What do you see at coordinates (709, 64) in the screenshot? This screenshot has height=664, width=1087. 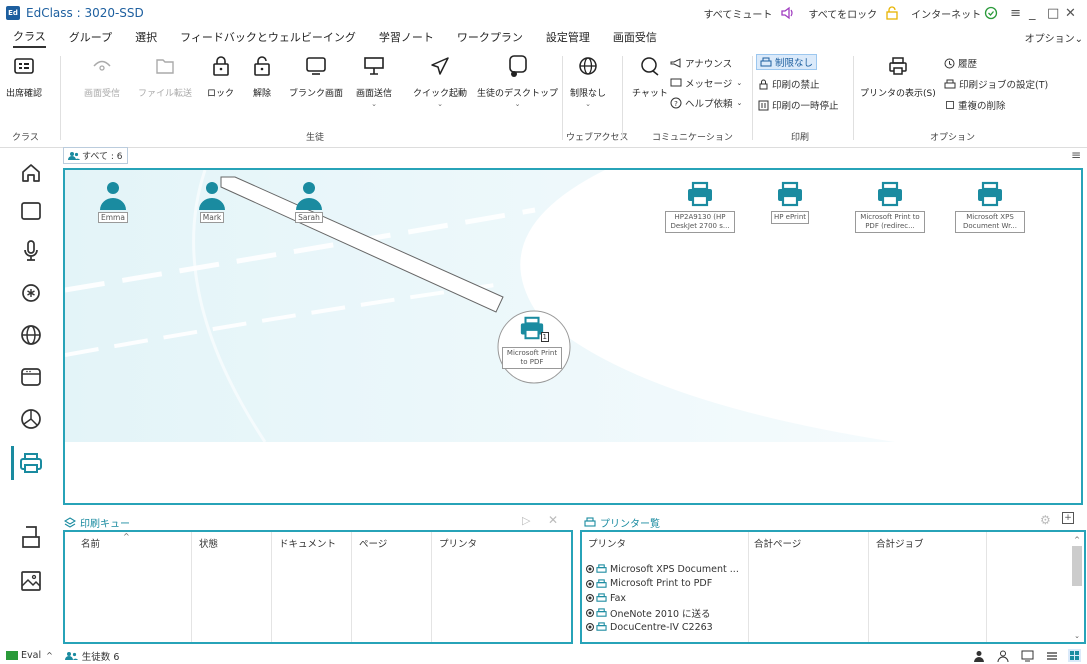 I see `announce-label: アナウンス` at bounding box center [709, 64].